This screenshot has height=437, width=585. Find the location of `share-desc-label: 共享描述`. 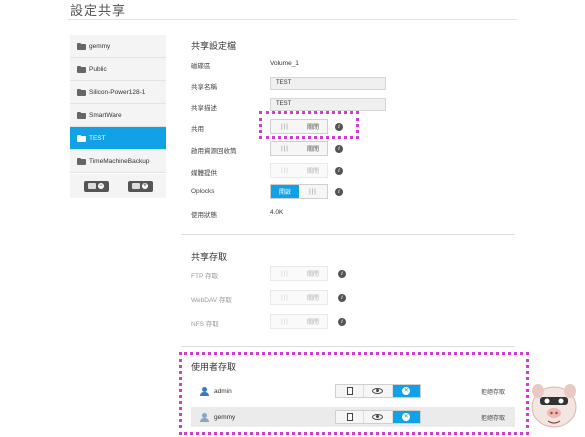

share-desc-label: 共享描述 is located at coordinates (204, 108).